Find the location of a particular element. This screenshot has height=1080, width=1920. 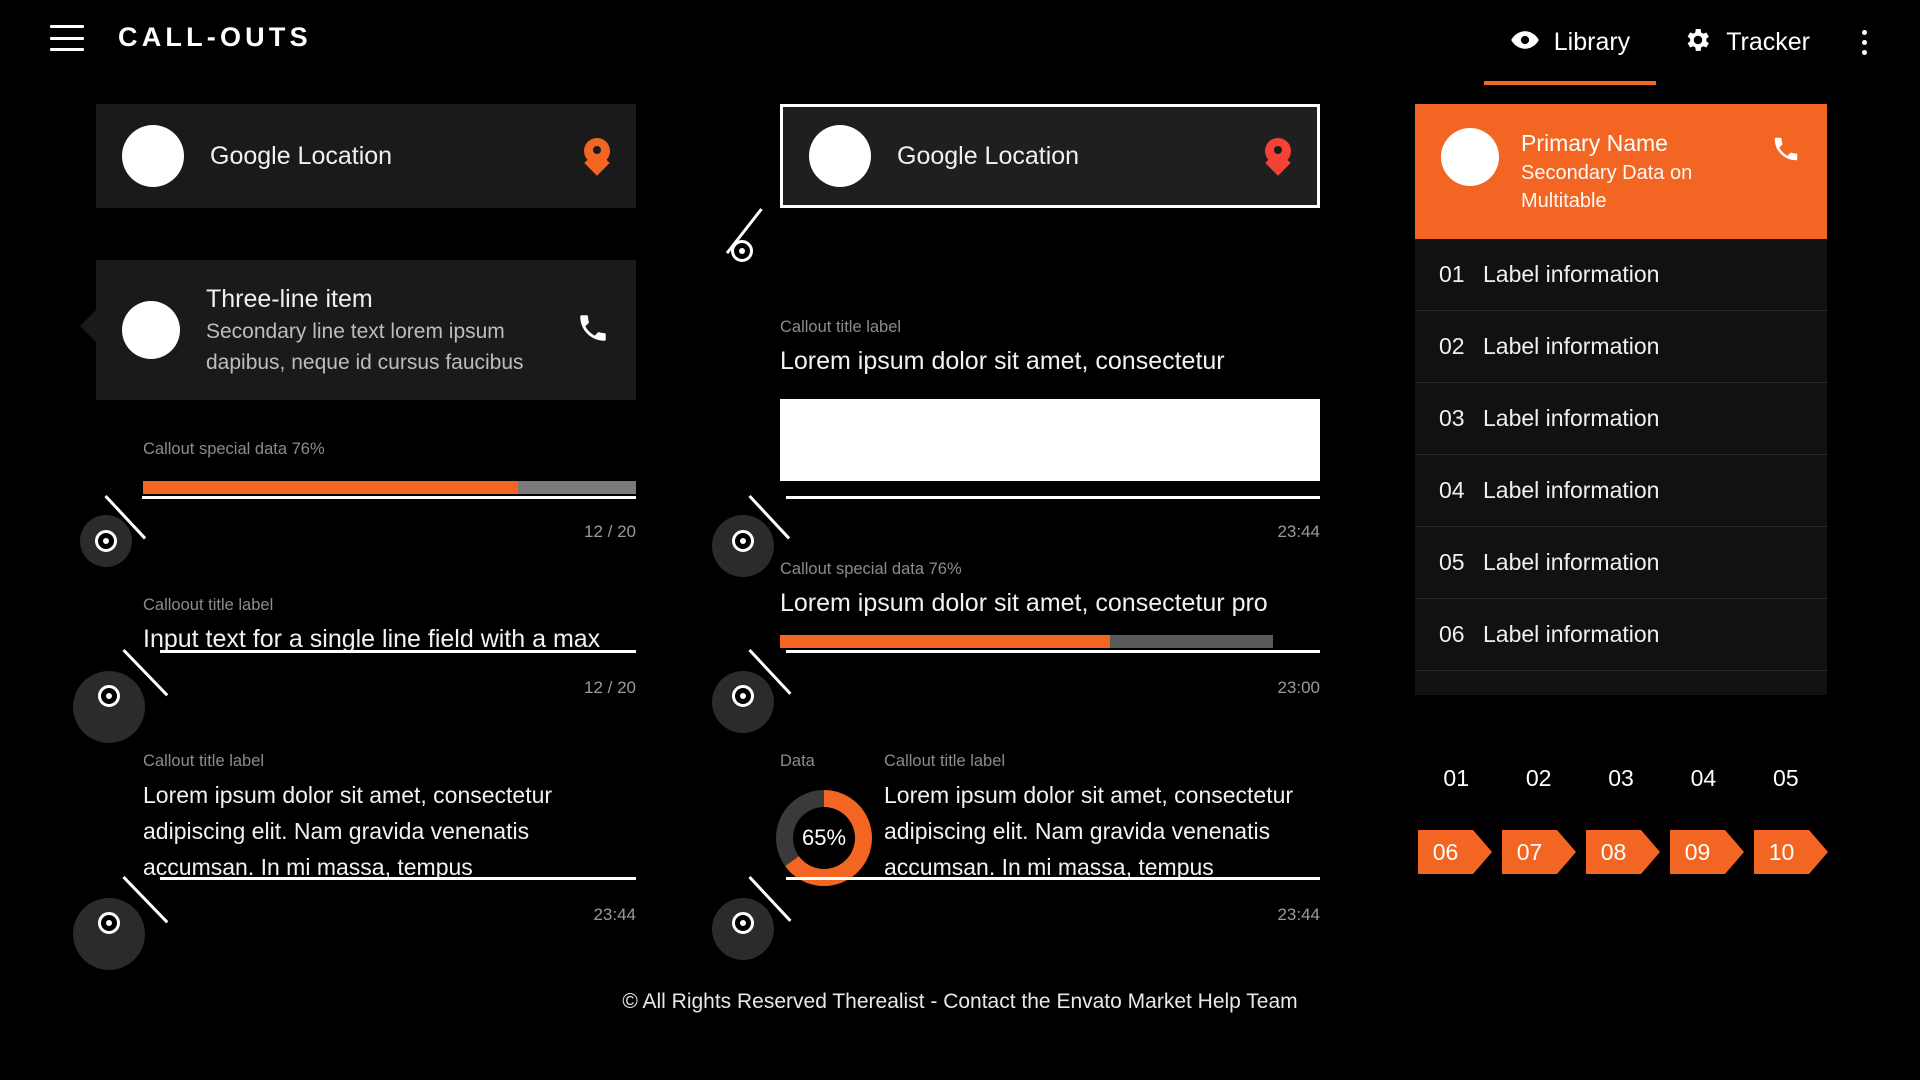

plain-chip: 03 is located at coordinates (1621, 778).